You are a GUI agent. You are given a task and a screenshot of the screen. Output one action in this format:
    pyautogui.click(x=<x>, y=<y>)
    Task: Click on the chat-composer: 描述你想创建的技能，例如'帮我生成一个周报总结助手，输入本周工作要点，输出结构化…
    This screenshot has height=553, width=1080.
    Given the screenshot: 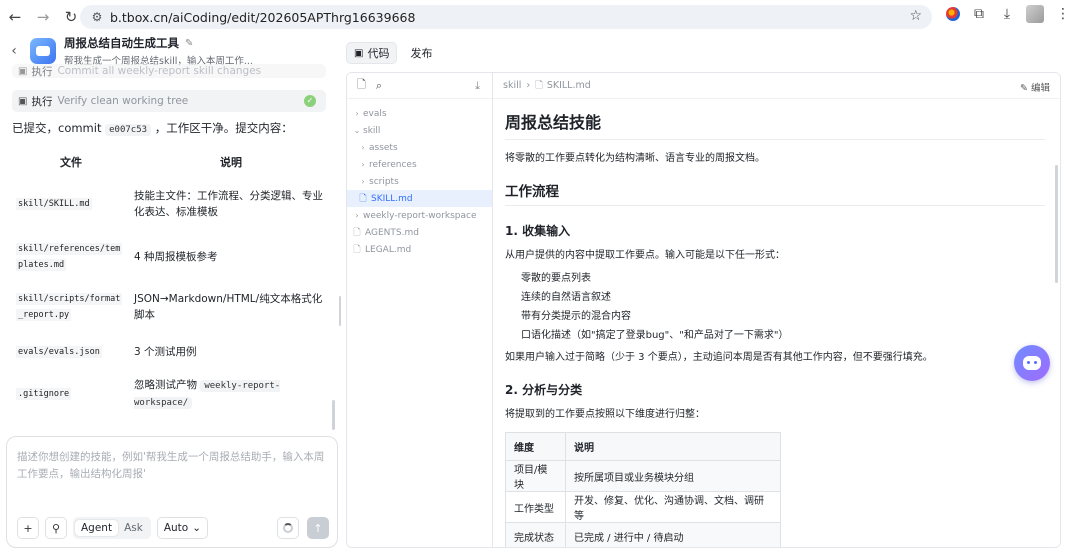 What is the action you would take?
    pyautogui.click(x=172, y=492)
    